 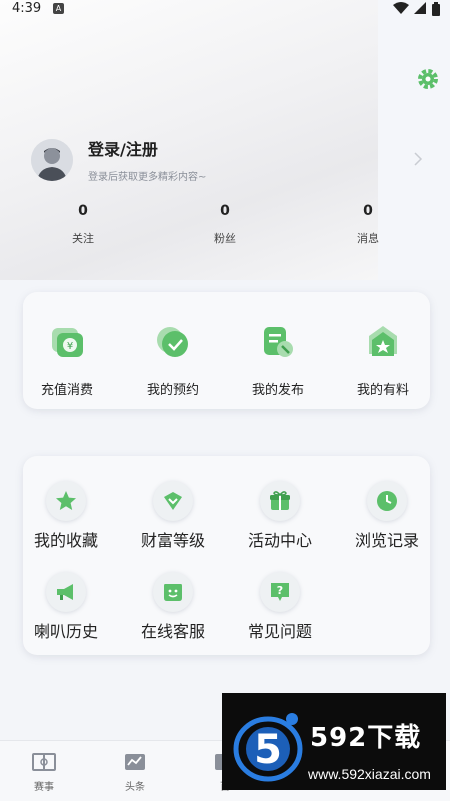 I want to click on recharge-icon: ¥, so click(x=67, y=342).